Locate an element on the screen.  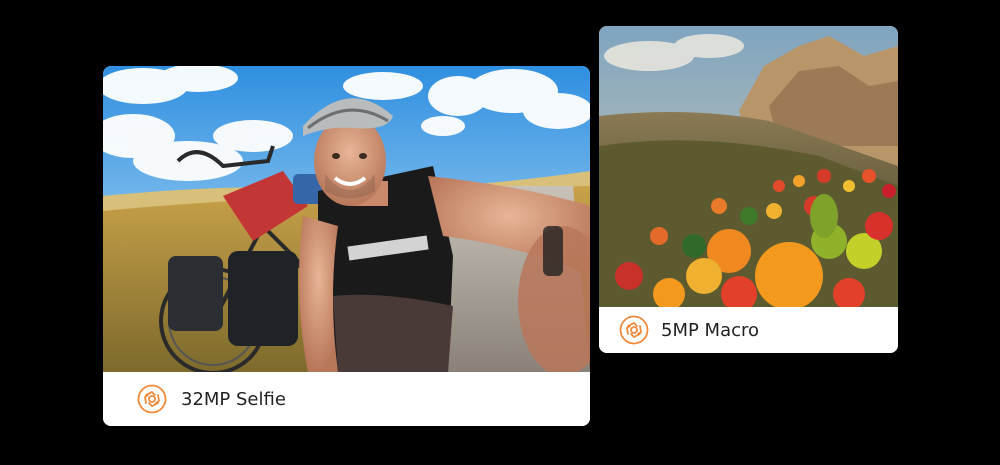
selfie-caption: 32MP Selfie is located at coordinates (346, 399).